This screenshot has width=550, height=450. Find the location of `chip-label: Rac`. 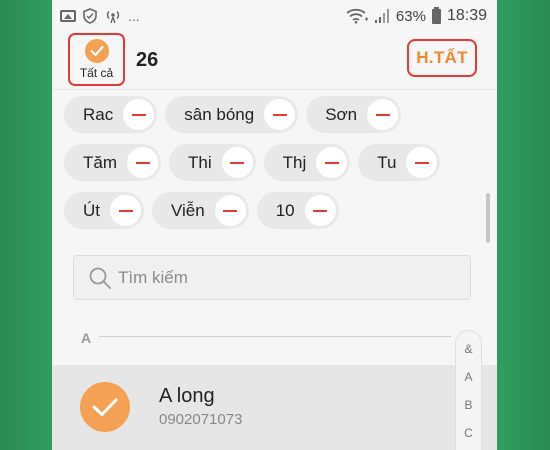

chip-label: Rac is located at coordinates (98, 114).